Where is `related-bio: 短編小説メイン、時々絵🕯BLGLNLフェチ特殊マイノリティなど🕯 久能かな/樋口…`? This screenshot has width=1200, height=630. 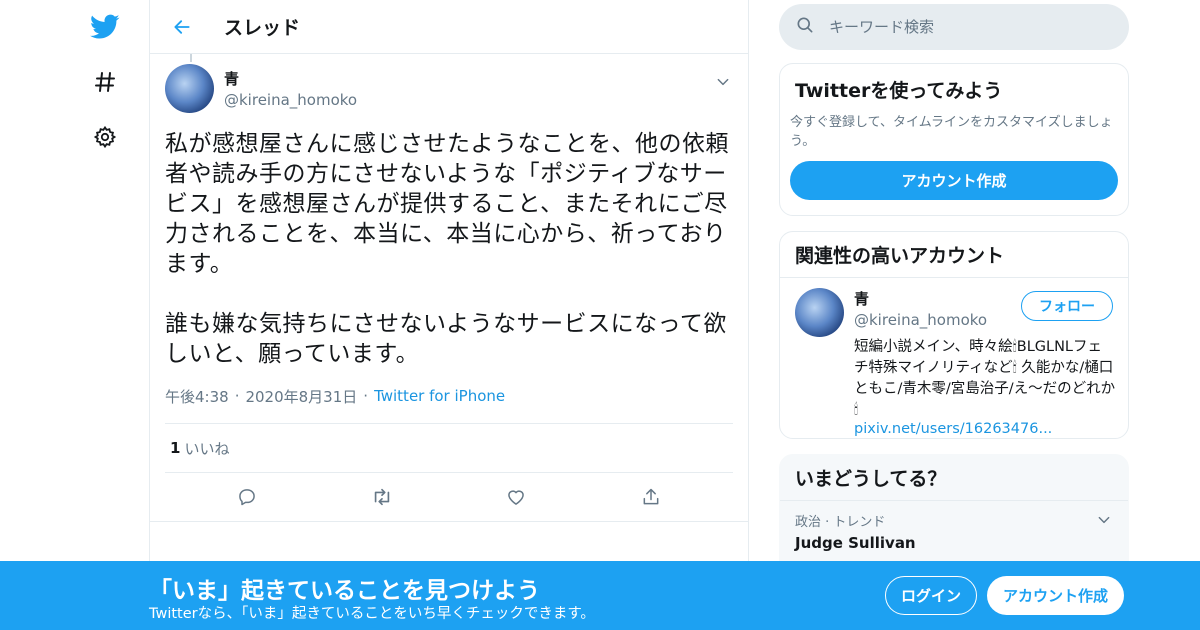
related-bio: 短編小説メイン、時々絵🕯BLGLNLフェチ特殊マイノリティなど🕯 久能かな/樋口… is located at coordinates (985, 378).